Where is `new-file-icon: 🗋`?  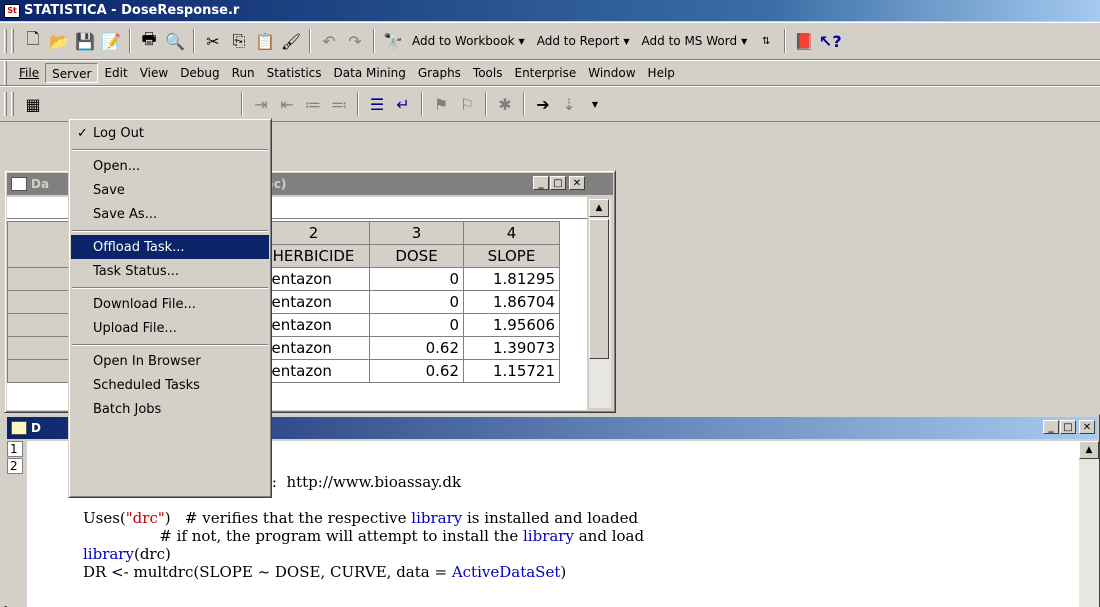
new-file-icon: 🗋 is located at coordinates (33, 41).